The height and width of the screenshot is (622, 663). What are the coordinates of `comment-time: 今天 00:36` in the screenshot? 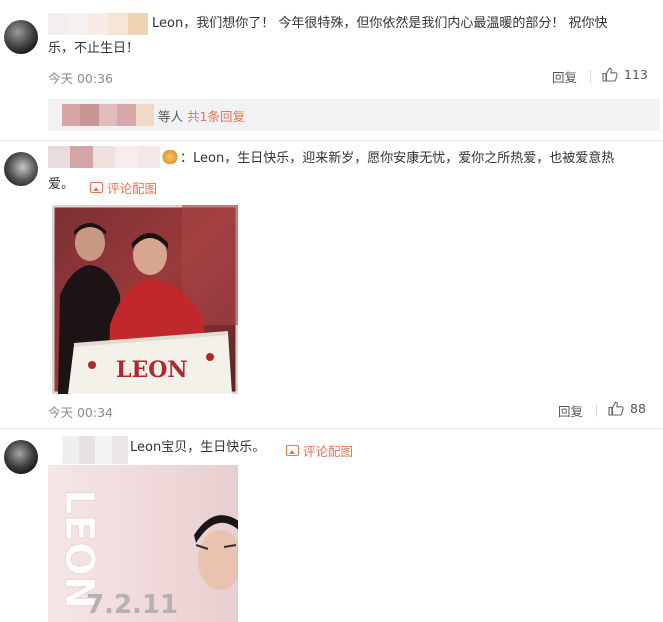 It's located at (80, 78).